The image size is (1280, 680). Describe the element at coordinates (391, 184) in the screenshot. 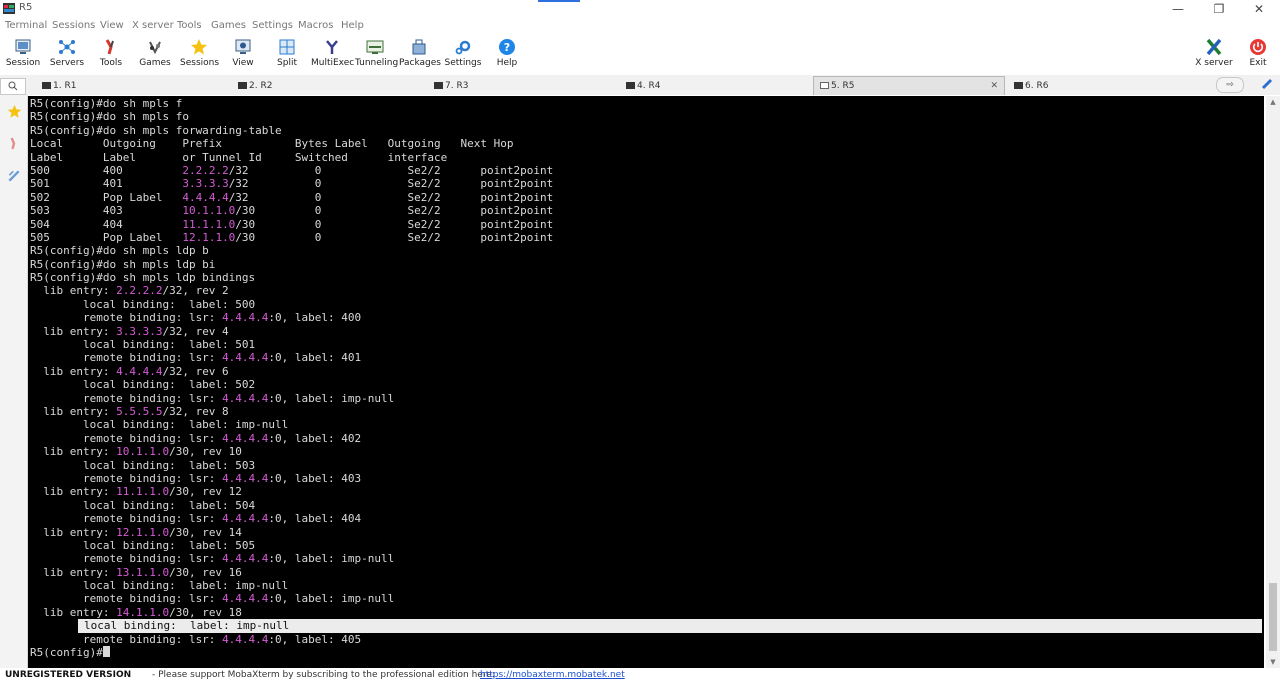

I see `terminal-text: /32 0 Se2/2 point2point` at that location.